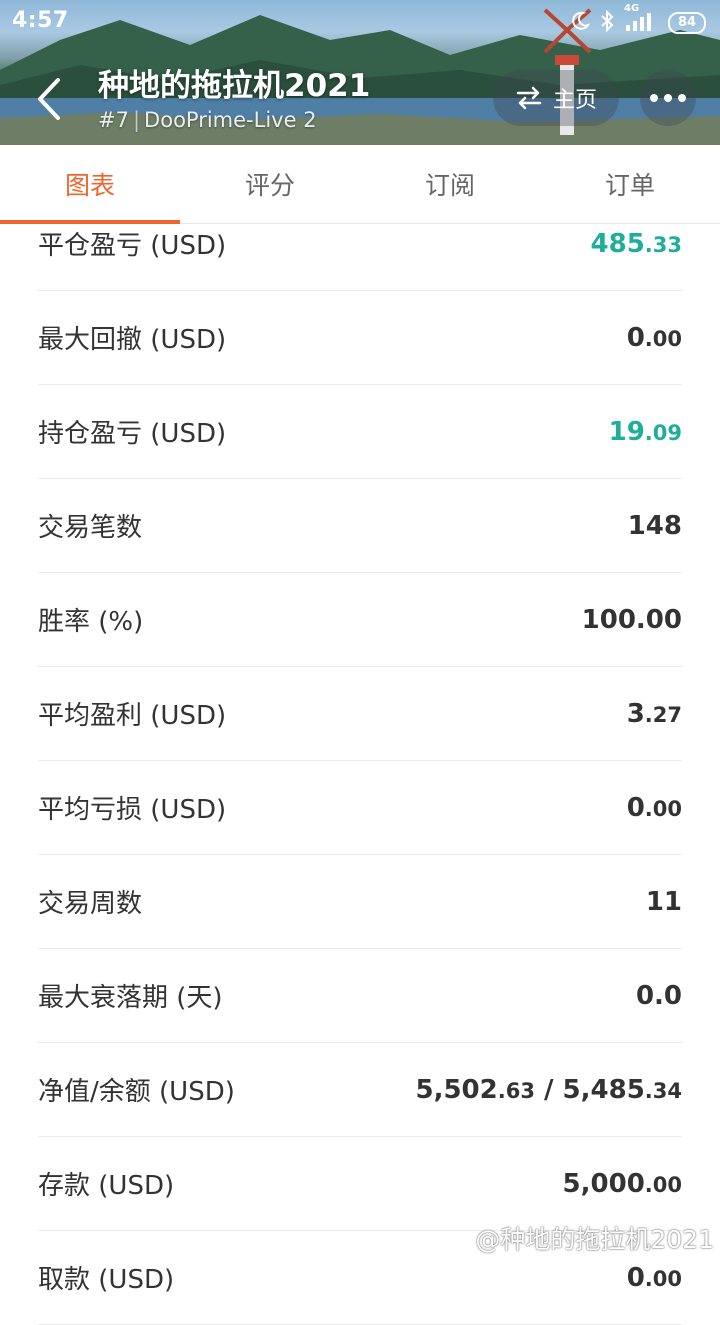 Image resolution: width=720 pixels, height=1325 pixels. What do you see at coordinates (654, 525) in the screenshot?
I see `stat-value: 148` at bounding box center [654, 525].